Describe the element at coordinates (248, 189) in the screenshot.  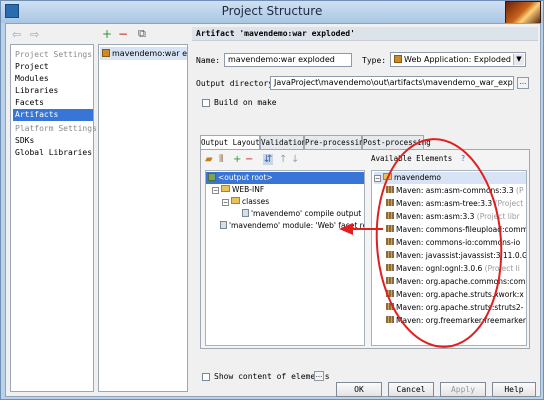
I see `tree-row-label: WEB-INF` at that location.